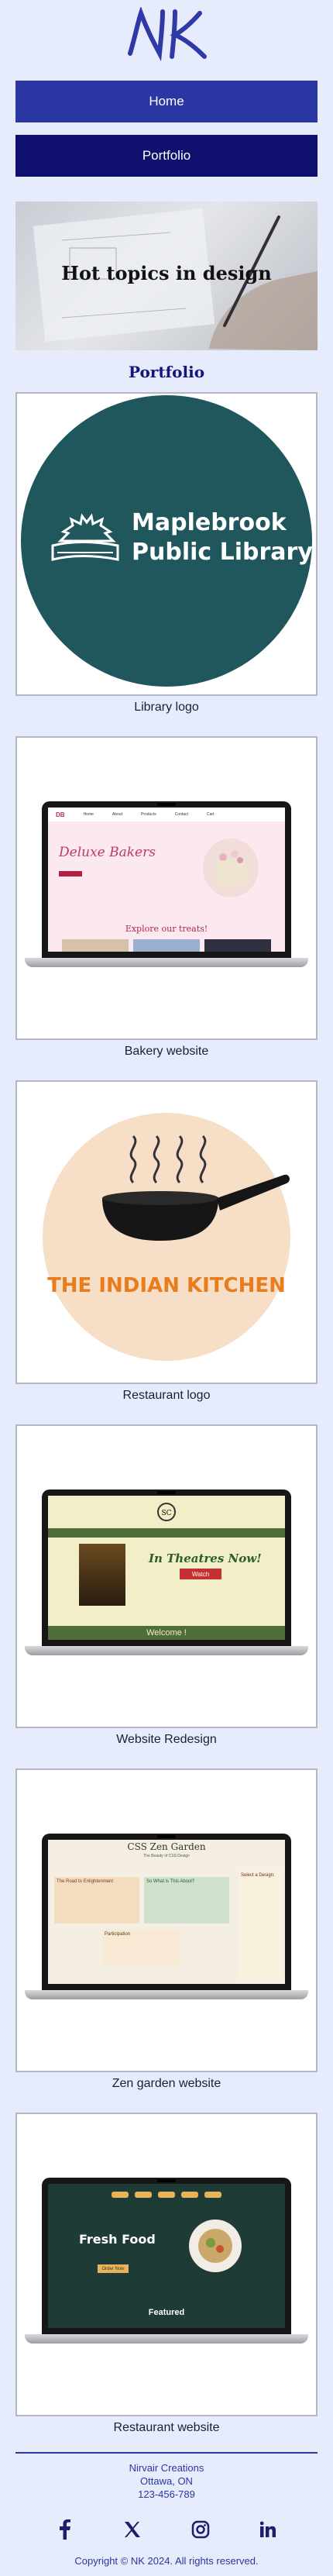 Image resolution: width=333 pixels, height=2576 pixels. What do you see at coordinates (118, 1934) in the screenshot?
I see `zen-column-heading: Participation` at bounding box center [118, 1934].